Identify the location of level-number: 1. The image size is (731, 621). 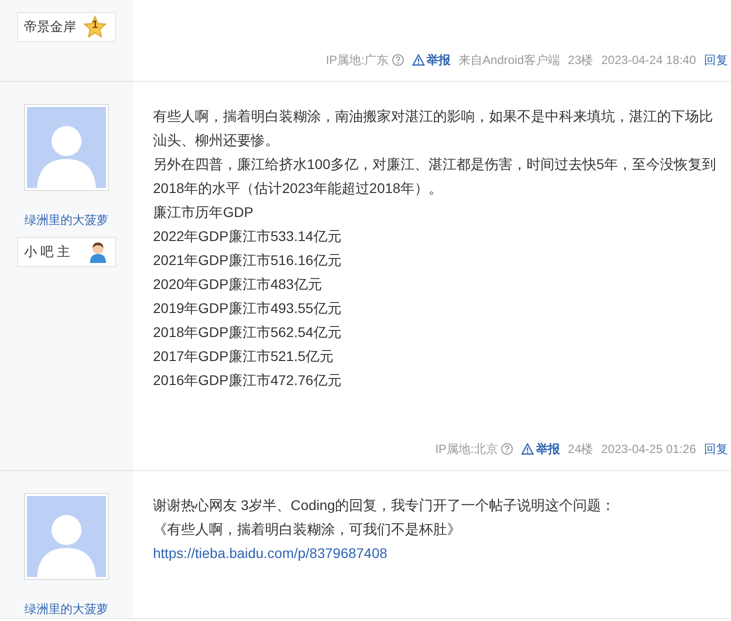
(95, 25).